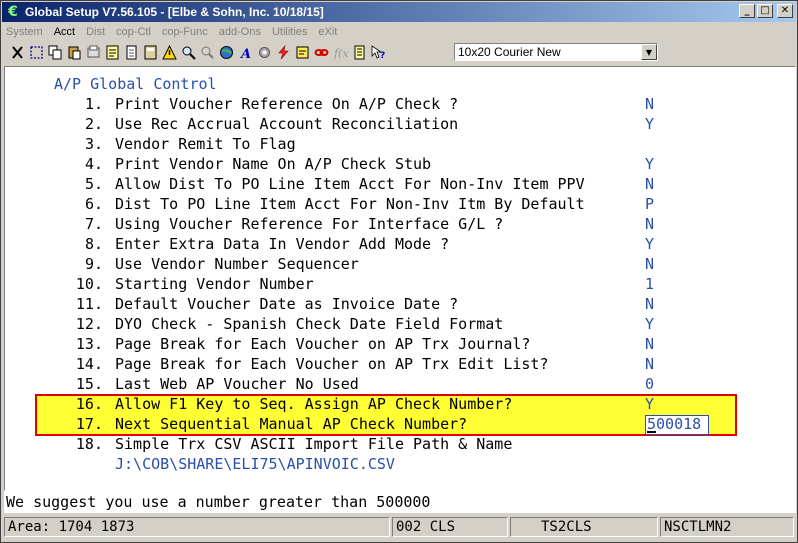 The image size is (798, 543). I want to click on item-value: 1, so click(649, 284).